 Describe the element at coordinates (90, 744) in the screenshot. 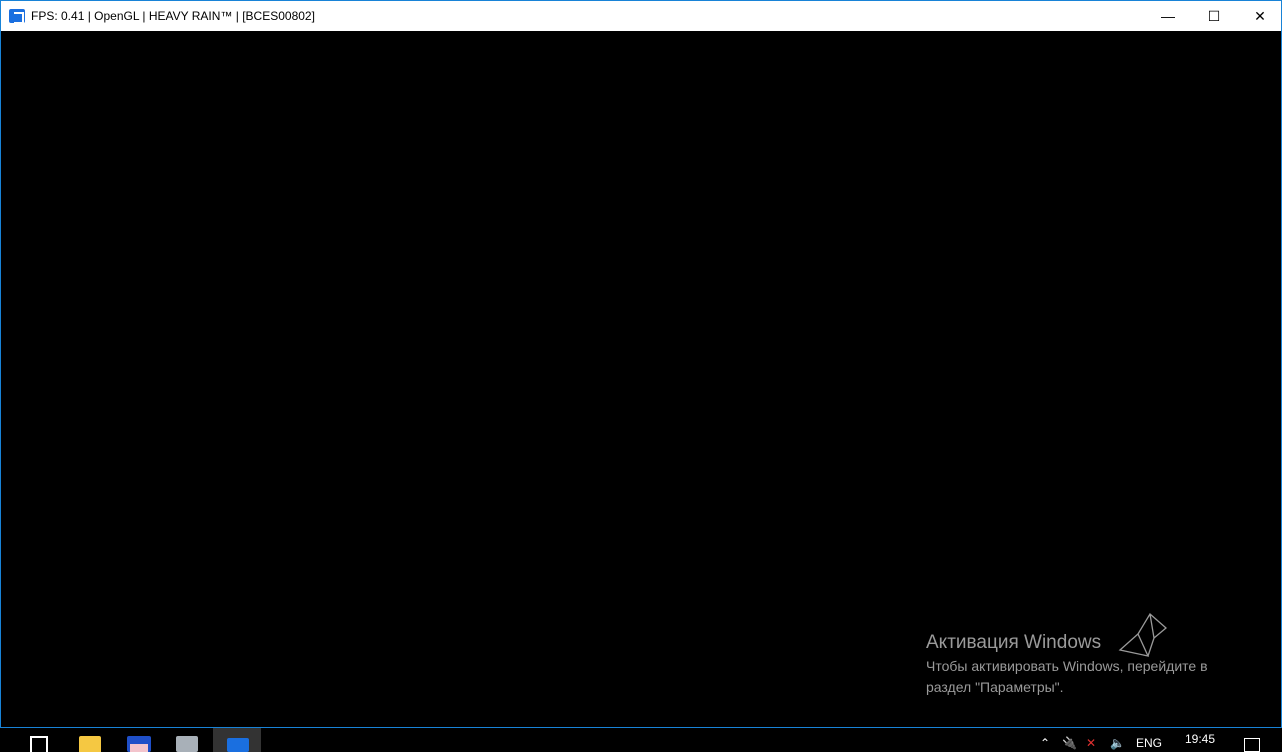

I see `file-explorer-icon` at that location.